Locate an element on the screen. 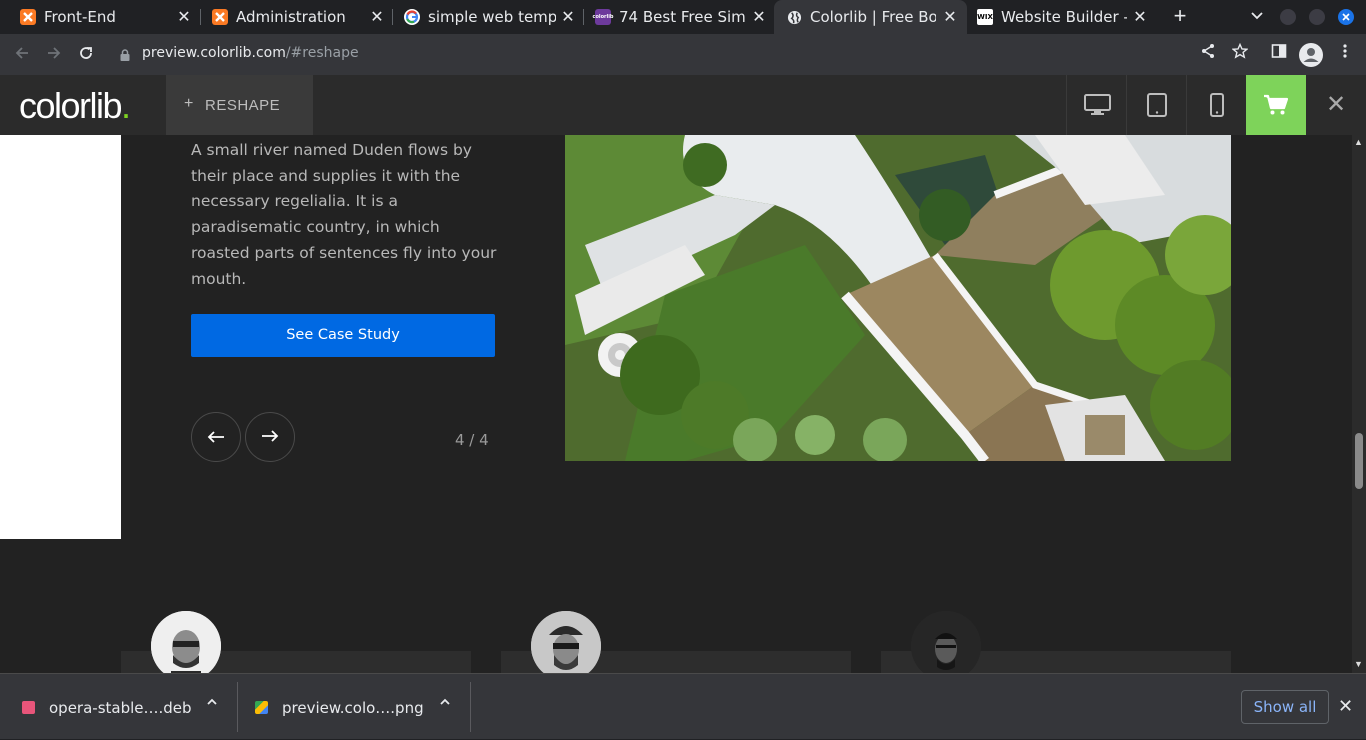 The height and width of the screenshot is (740, 1366). download-item: preview.colo….png is located at coordinates (351, 707).